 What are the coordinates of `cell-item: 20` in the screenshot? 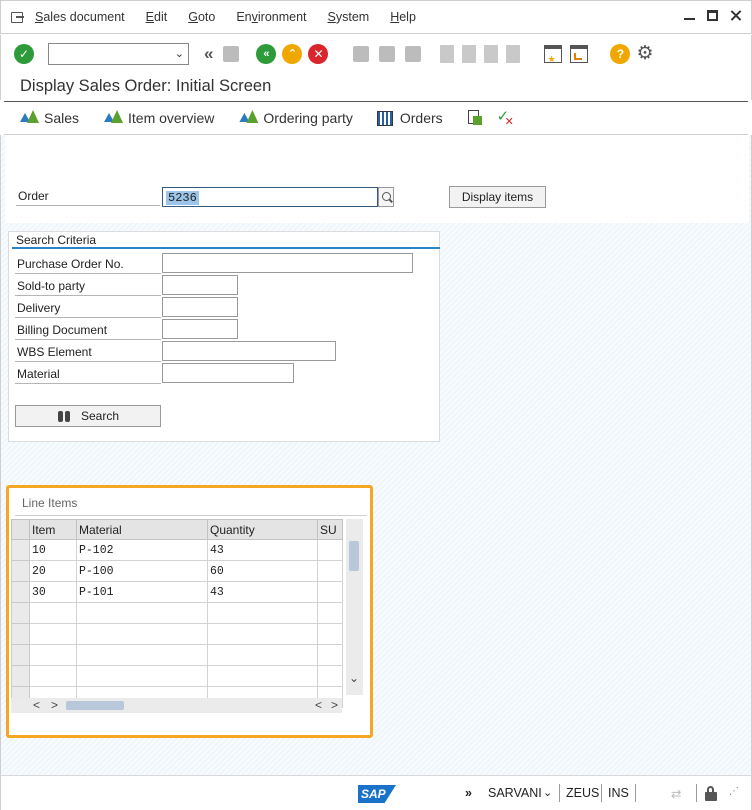 It's located at (53, 571).